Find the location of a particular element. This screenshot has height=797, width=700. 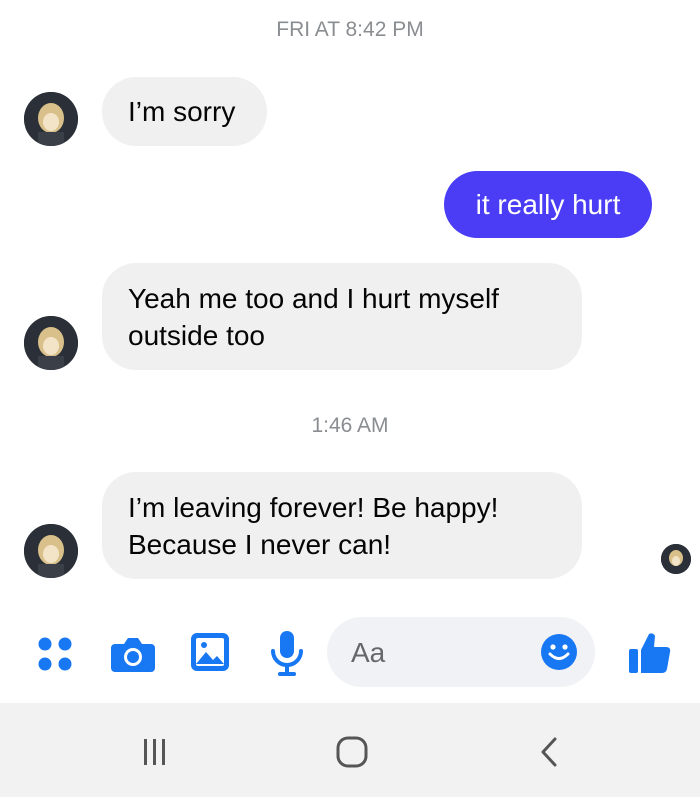

message-text: I’m sorry is located at coordinates (182, 111).